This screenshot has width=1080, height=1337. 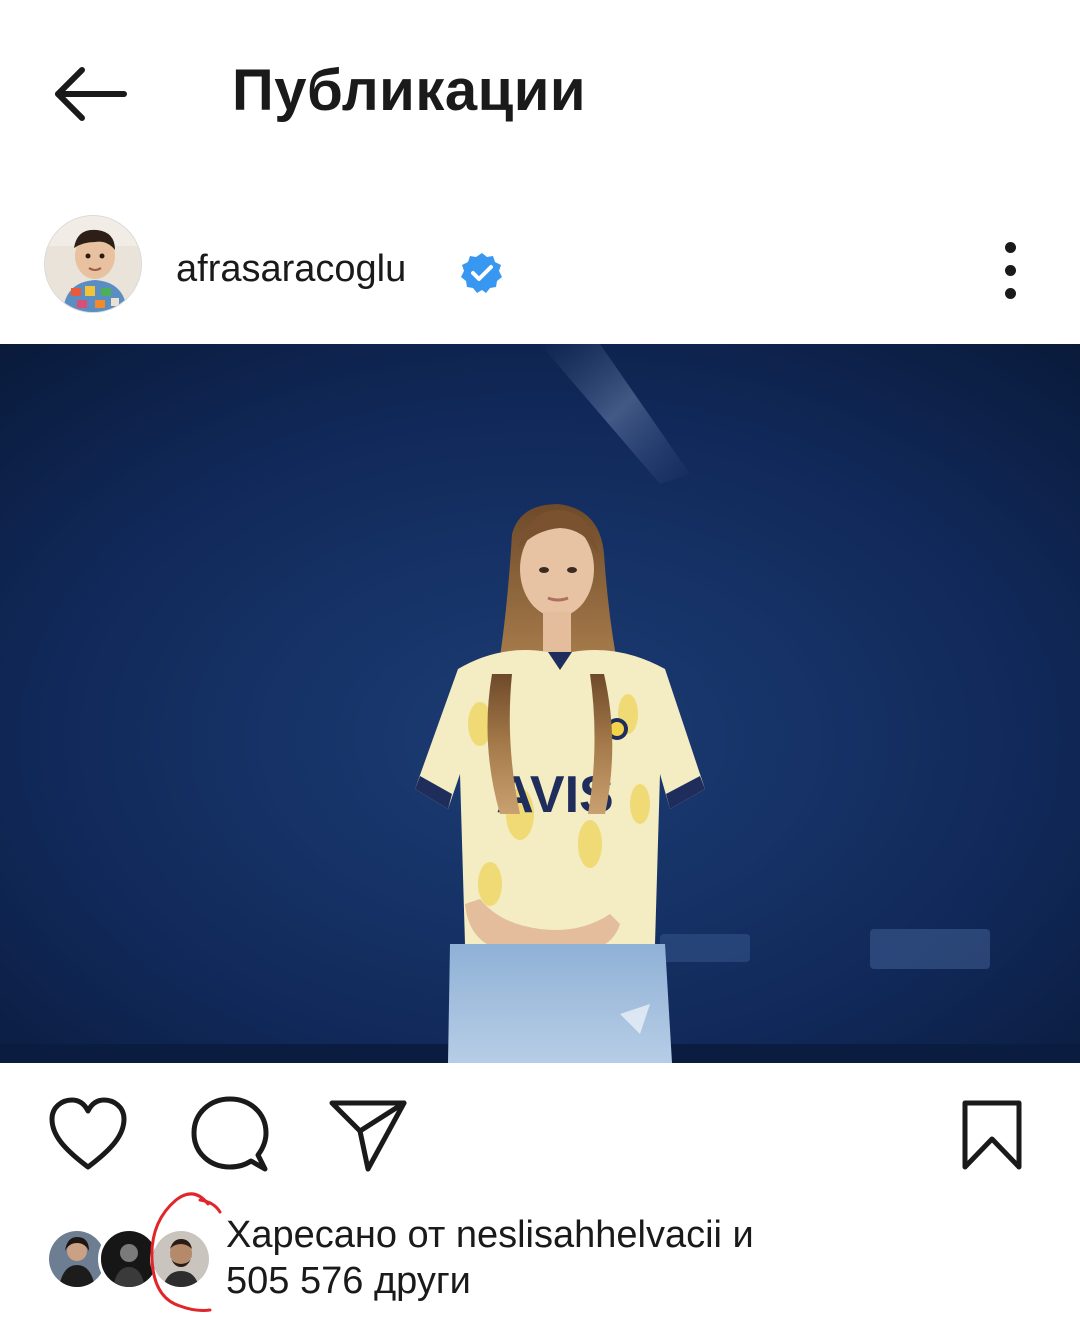 What do you see at coordinates (540, 265) in the screenshot?
I see `post-header: afrasaracoglu` at bounding box center [540, 265].